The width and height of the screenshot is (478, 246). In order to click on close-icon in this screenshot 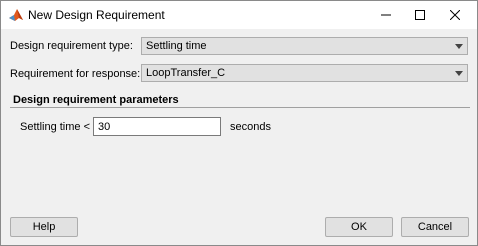, I will do `click(455, 15)`.